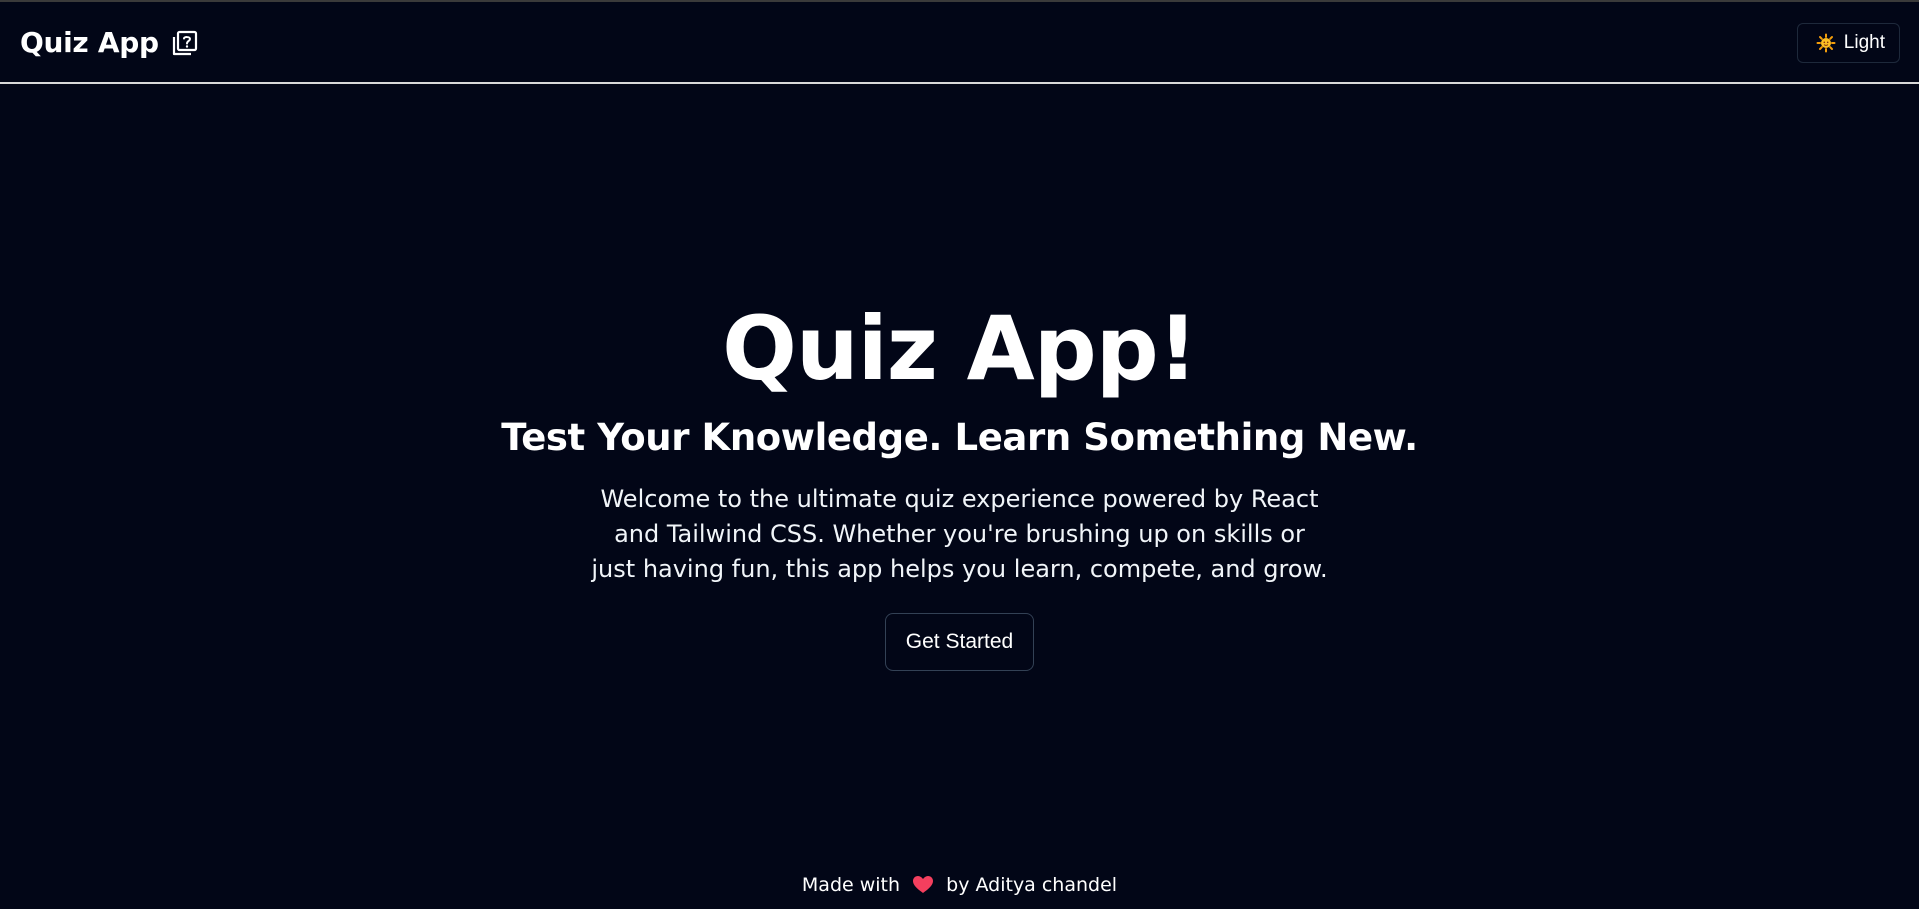  What do you see at coordinates (185, 43) in the screenshot?
I see `quiz-box-icon` at bounding box center [185, 43].